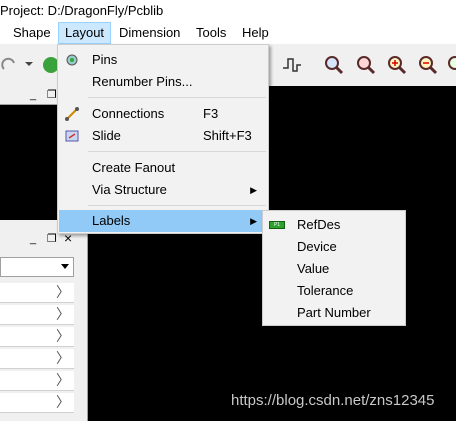 This screenshot has height=421, width=456. What do you see at coordinates (105, 59) in the screenshot?
I see `menu-item-label: Pins` at bounding box center [105, 59].